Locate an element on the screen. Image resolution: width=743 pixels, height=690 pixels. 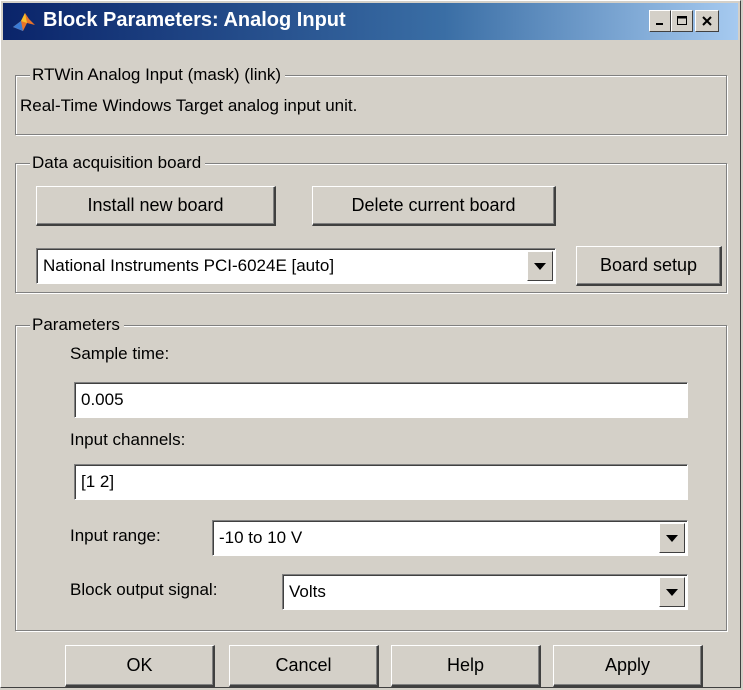
input-channels-label: Input channels: is located at coordinates (128, 439).